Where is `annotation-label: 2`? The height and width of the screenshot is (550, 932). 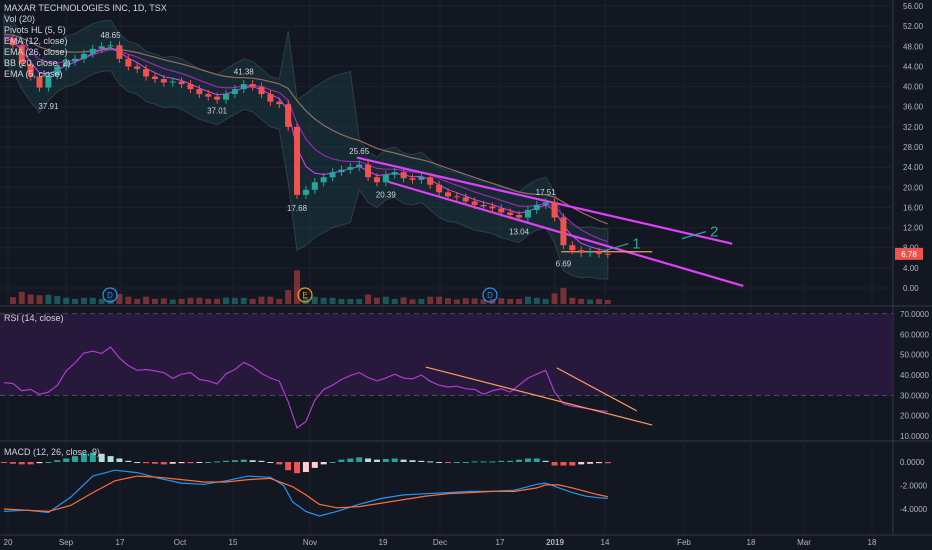
annotation-label: 2 is located at coordinates (714, 232).